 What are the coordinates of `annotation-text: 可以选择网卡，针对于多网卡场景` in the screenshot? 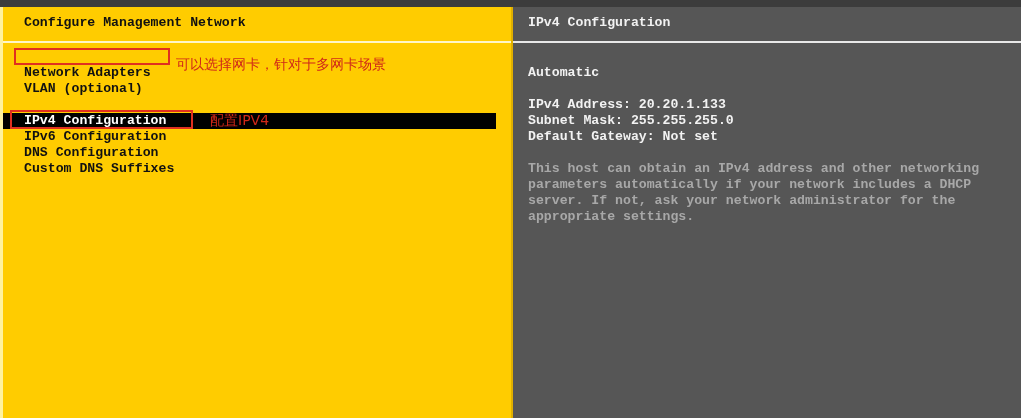 It's located at (281, 65).